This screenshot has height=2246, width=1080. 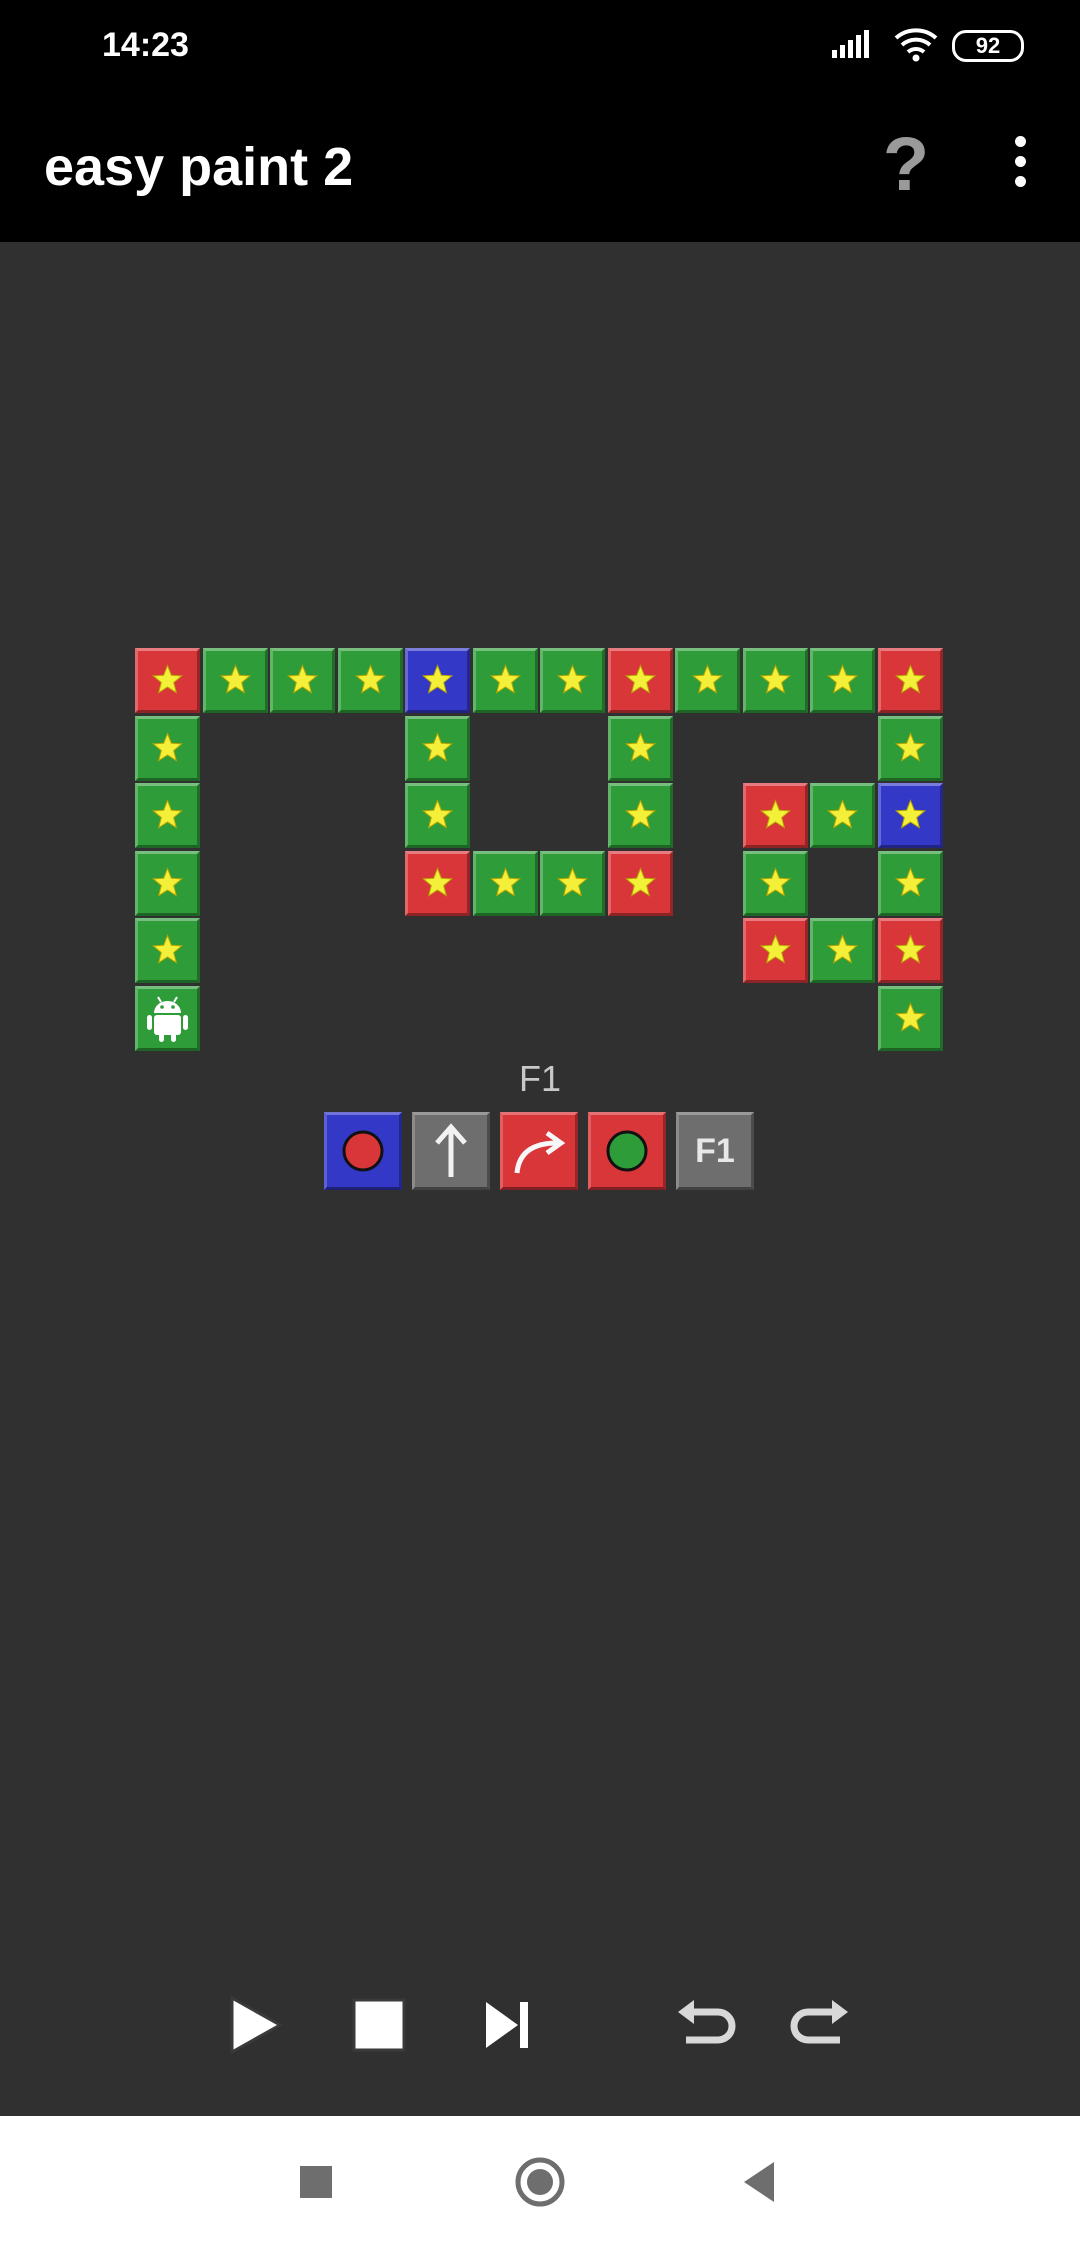 What do you see at coordinates (507, 2025) in the screenshot?
I see `step-icon` at bounding box center [507, 2025].